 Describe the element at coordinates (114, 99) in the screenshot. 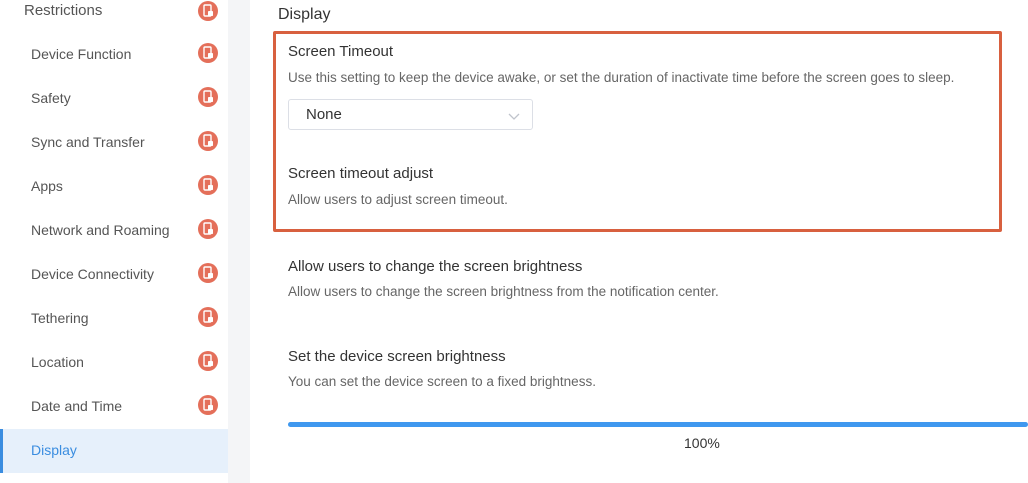

I see `sidebar-item-safety: Safety` at that location.